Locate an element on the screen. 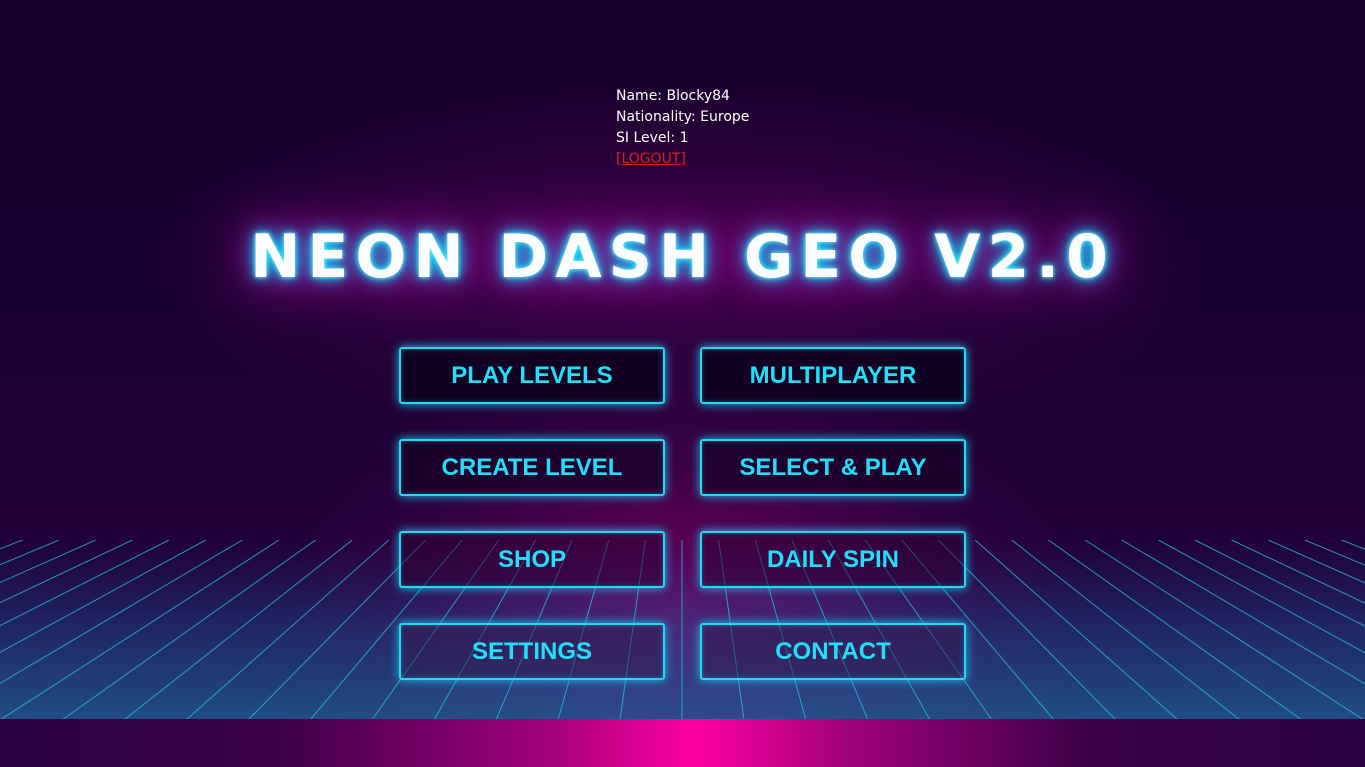  contact-button: CONTACT is located at coordinates (833, 651).